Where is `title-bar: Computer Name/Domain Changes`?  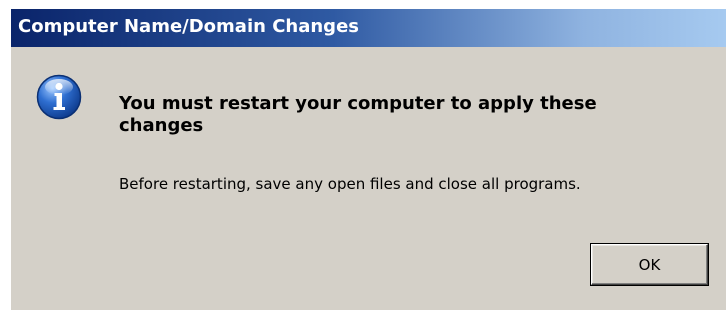
title-bar: Computer Name/Domain Changes is located at coordinates (368, 28).